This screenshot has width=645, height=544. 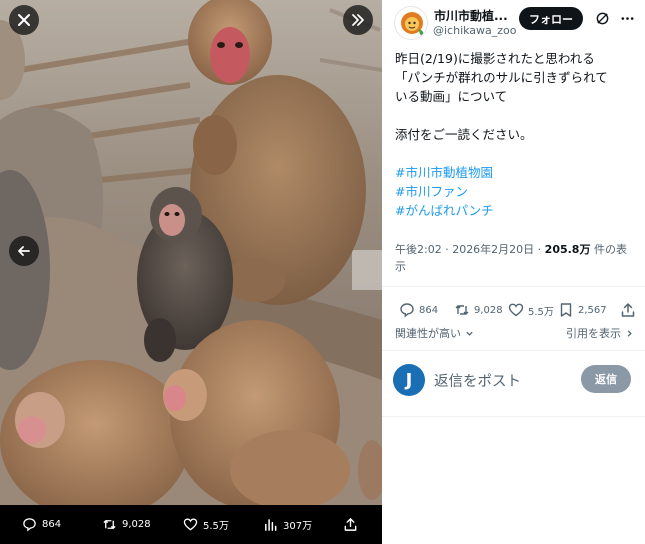 I want to click on share-button, so click(x=628, y=310).